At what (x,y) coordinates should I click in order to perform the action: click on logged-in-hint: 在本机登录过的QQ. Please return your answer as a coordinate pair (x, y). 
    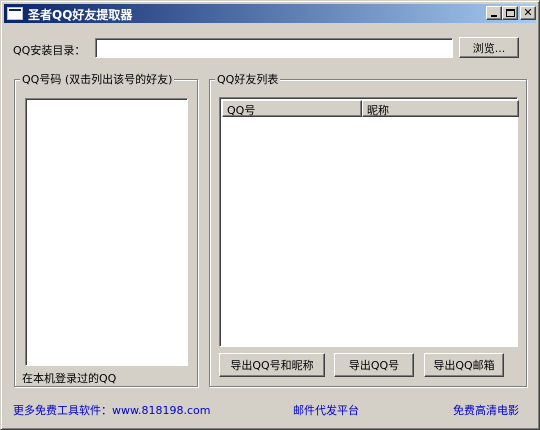
    Looking at the image, I should click on (69, 378).